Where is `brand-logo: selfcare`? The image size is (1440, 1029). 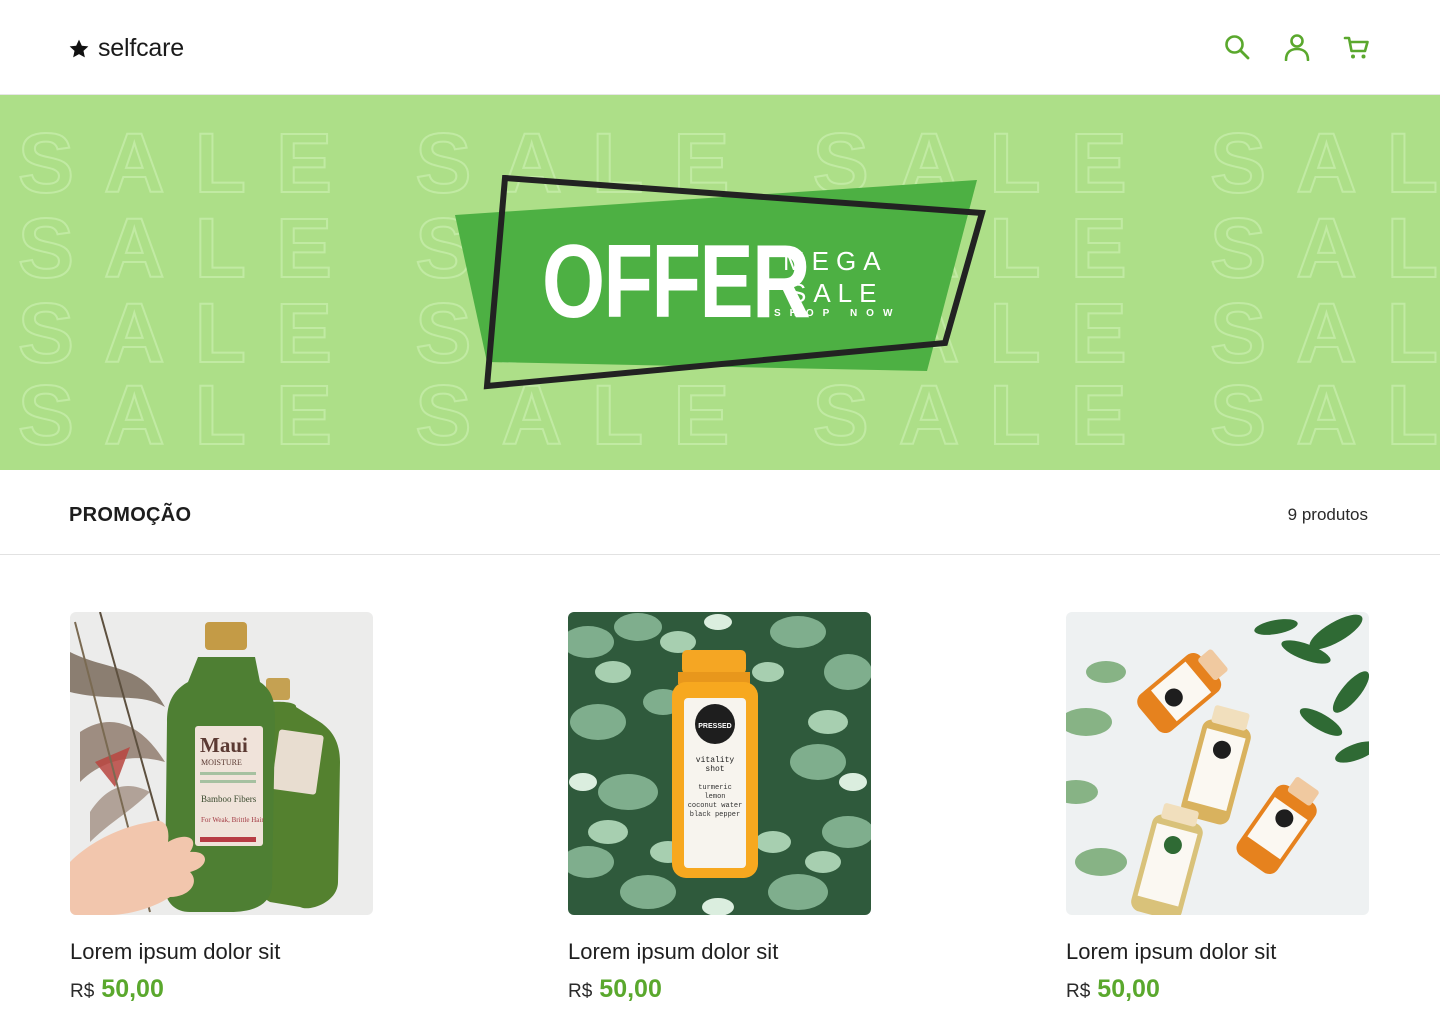
brand-logo: selfcare is located at coordinates (126, 48).